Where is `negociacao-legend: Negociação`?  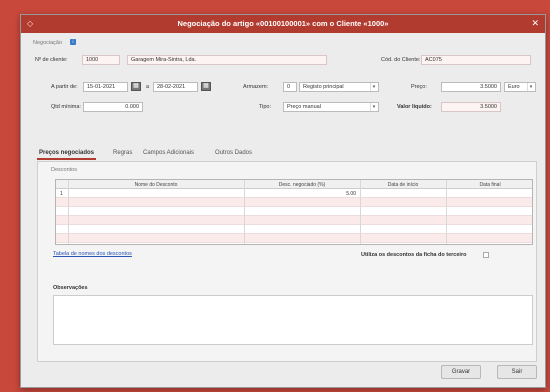
negociacao-legend: Negociação is located at coordinates (48, 43).